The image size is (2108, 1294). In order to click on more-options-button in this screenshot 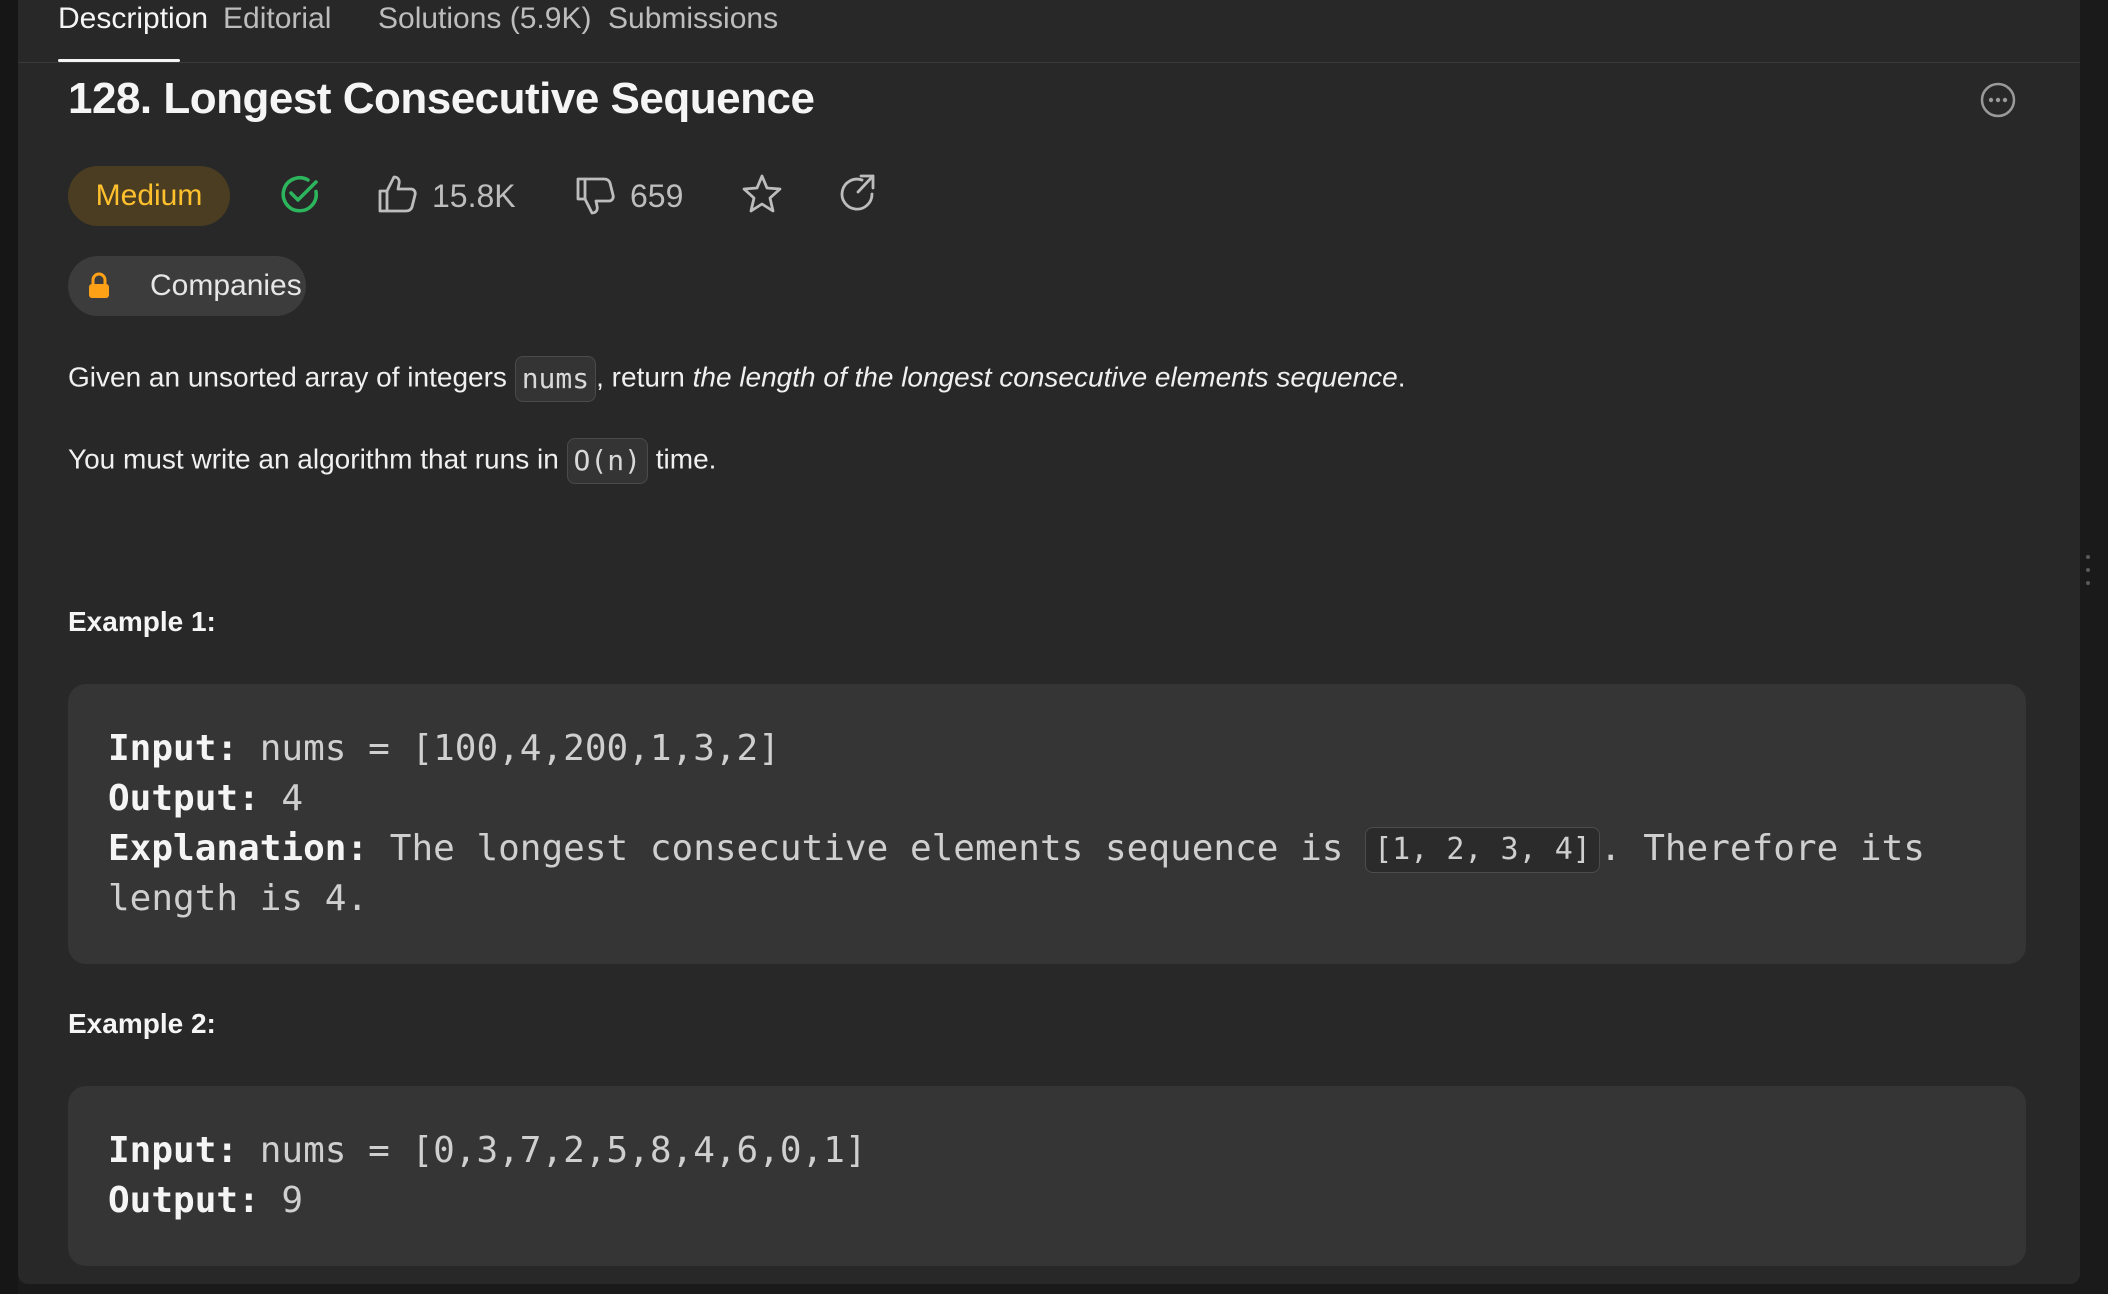, I will do `click(1998, 100)`.